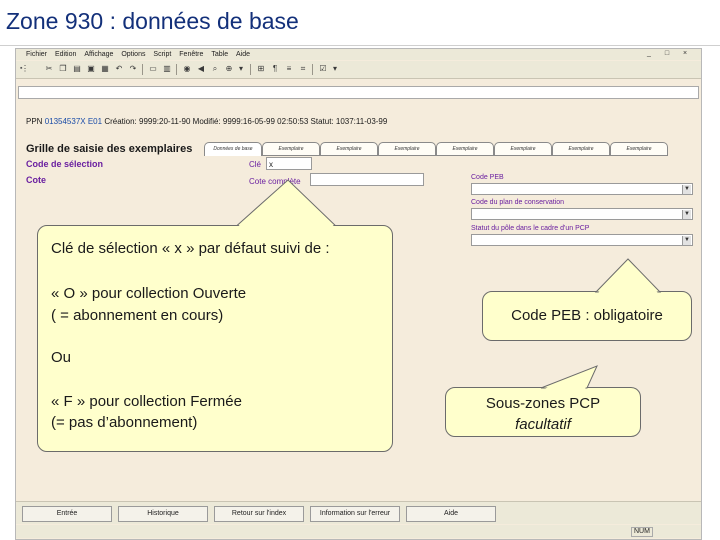 This screenshot has width=720, height=540. I want to click on cote-label: Cote, so click(36, 180).